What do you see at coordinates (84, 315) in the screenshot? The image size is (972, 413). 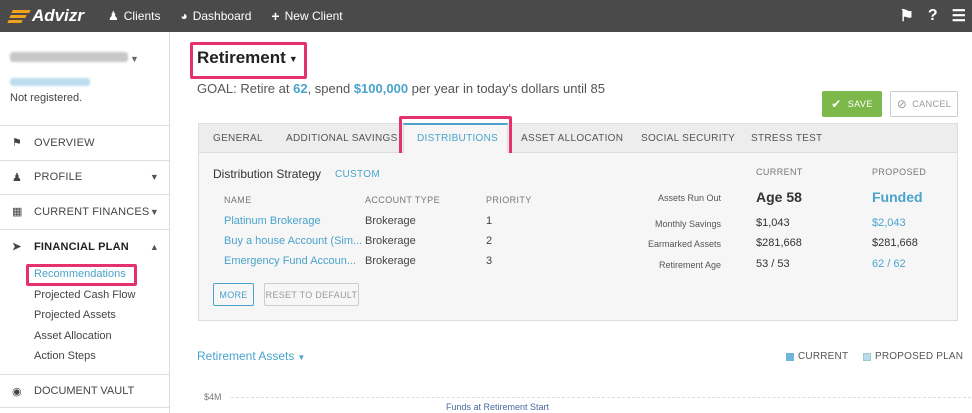 I see `sidebar-subitem-projected-assets: Projected Assets` at bounding box center [84, 315].